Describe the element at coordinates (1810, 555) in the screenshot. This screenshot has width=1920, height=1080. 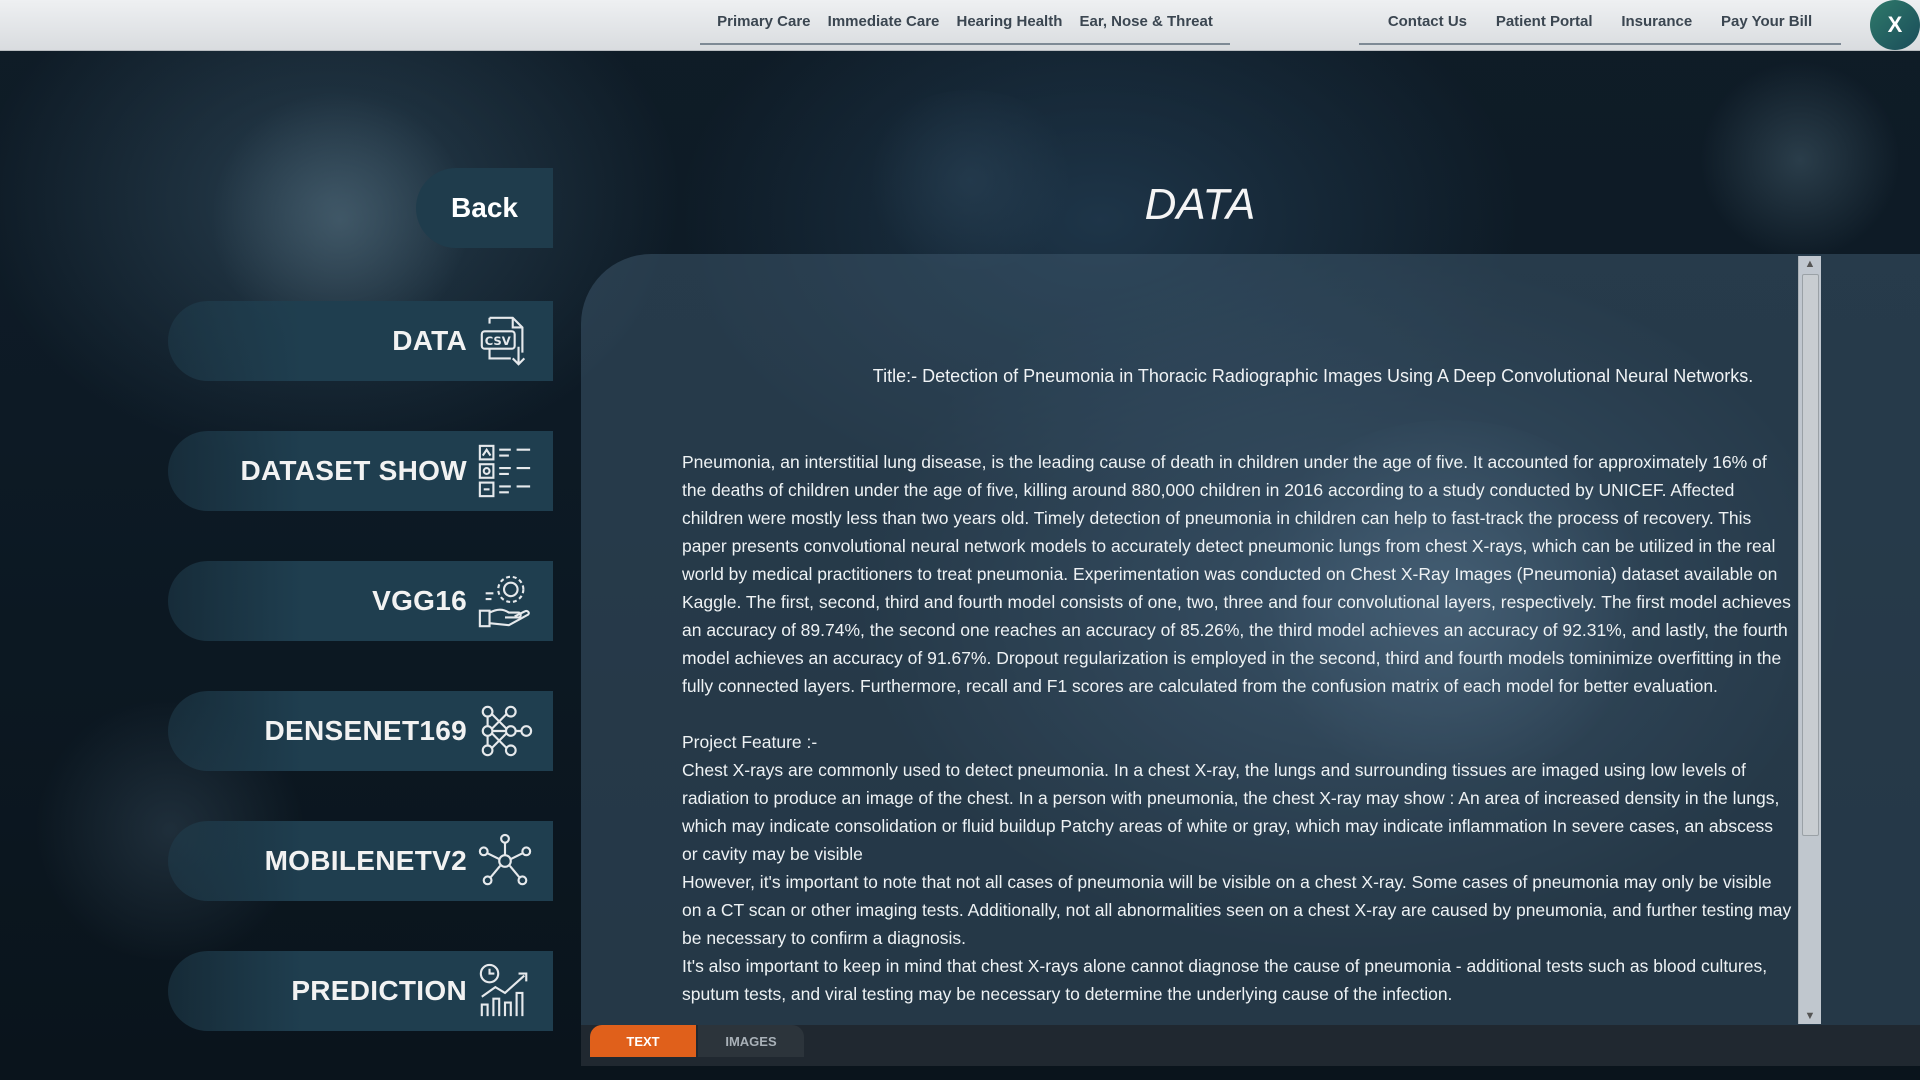
I see `scrollbar-thumb` at that location.